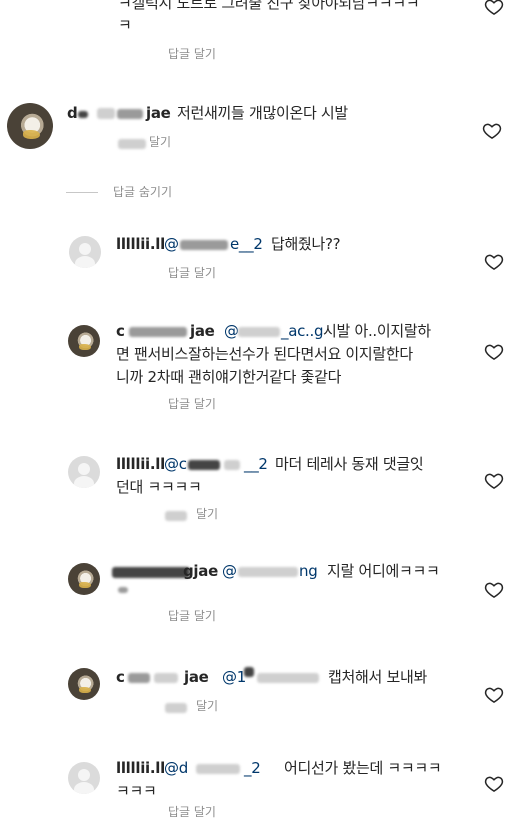 The width and height of the screenshot is (515, 836). I want to click on comment-text: 마더 테레사 동재 댓글잇, so click(349, 464).